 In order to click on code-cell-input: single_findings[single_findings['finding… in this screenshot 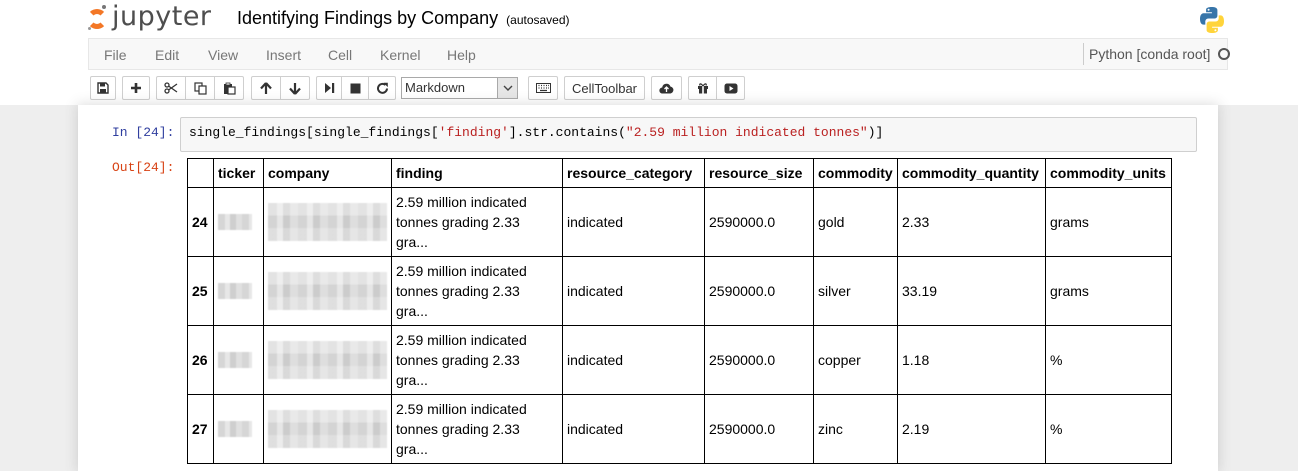, I will do `click(688, 134)`.